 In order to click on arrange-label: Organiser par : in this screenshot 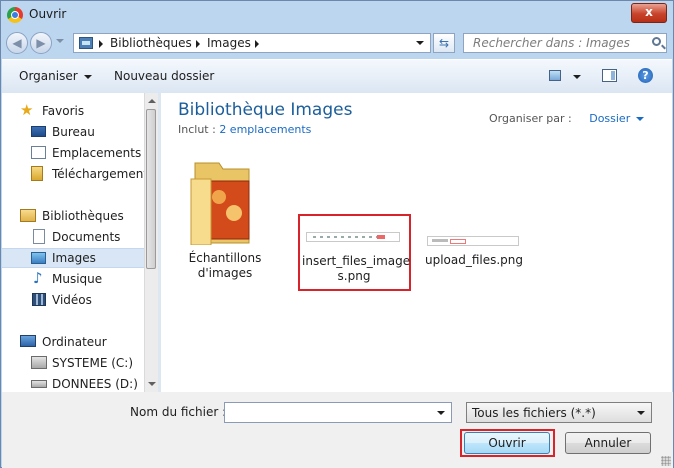, I will do `click(530, 118)`.